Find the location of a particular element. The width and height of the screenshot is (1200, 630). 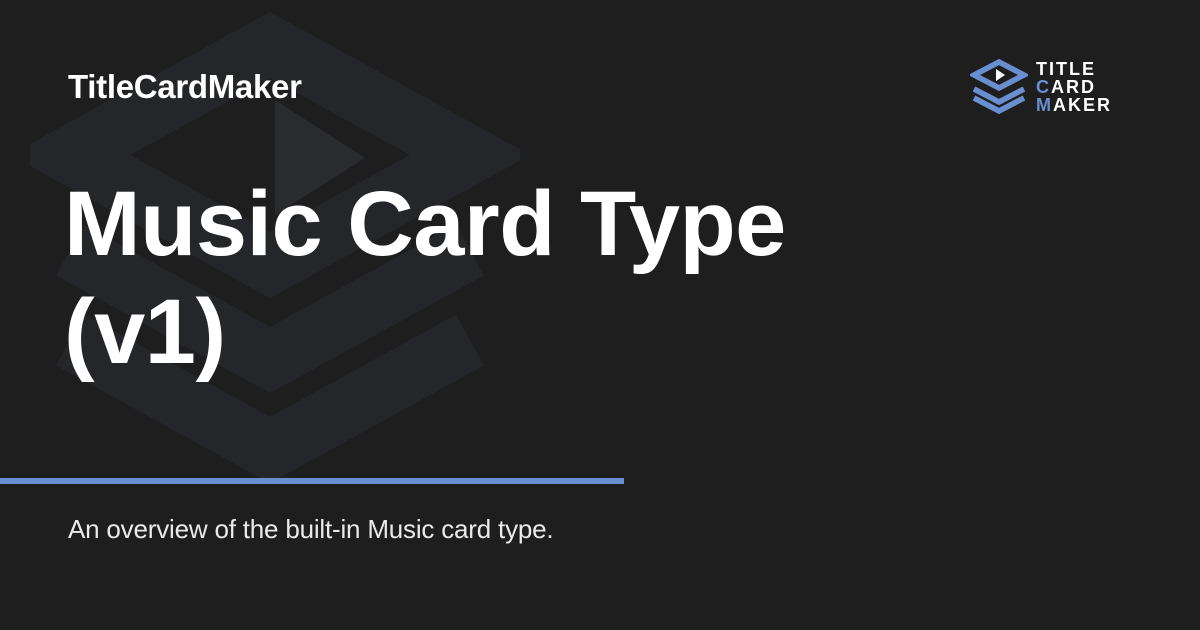

layered-play-icon is located at coordinates (999, 86).